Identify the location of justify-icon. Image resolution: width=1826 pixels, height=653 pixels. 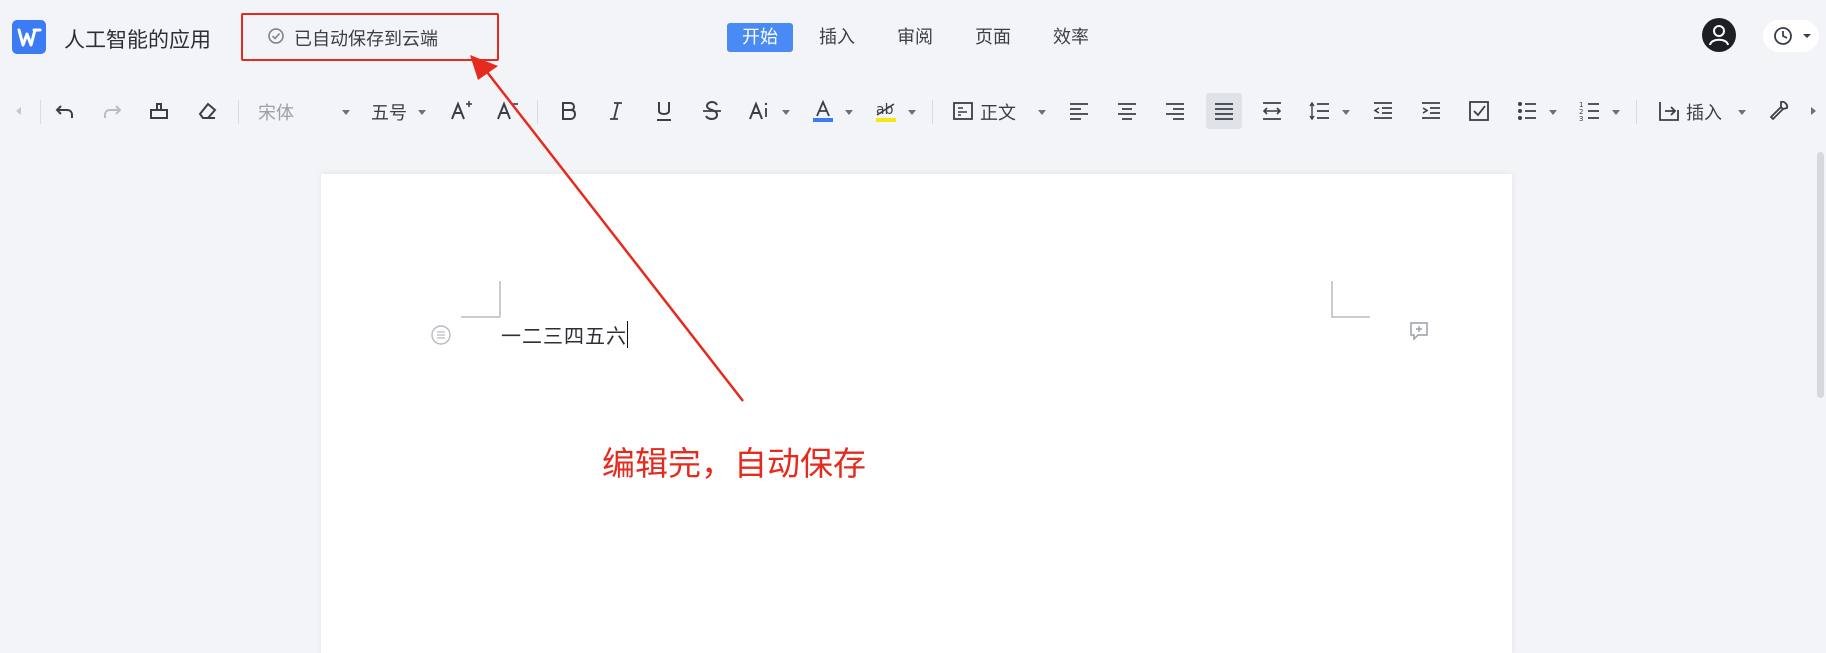
(1224, 111).